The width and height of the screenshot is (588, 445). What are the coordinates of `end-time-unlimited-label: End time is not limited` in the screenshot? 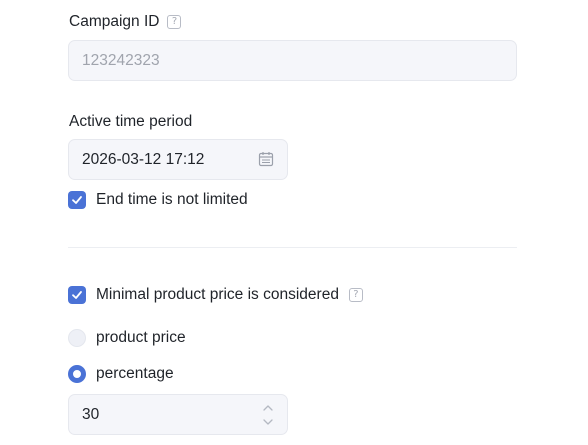 It's located at (172, 199).